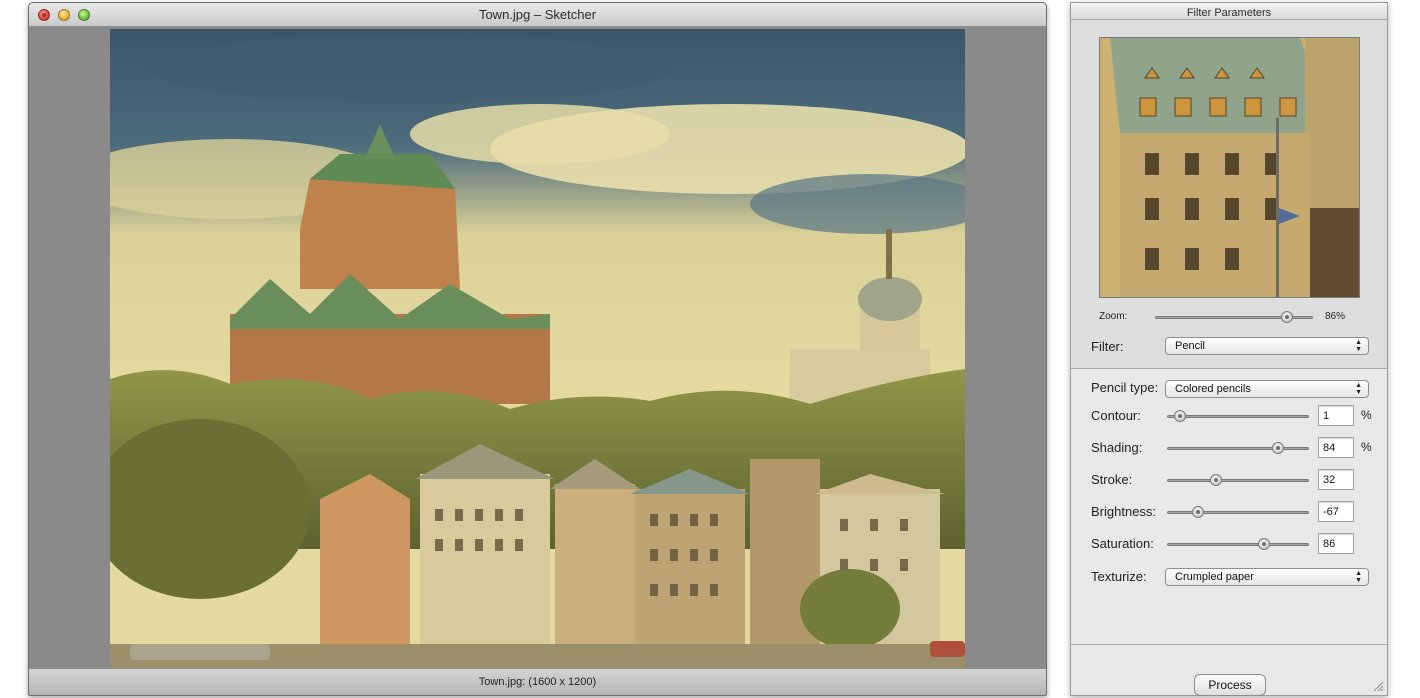 This screenshot has height=698, width=1420. What do you see at coordinates (1229, 671) in the screenshot?
I see `action-section: Process` at bounding box center [1229, 671].